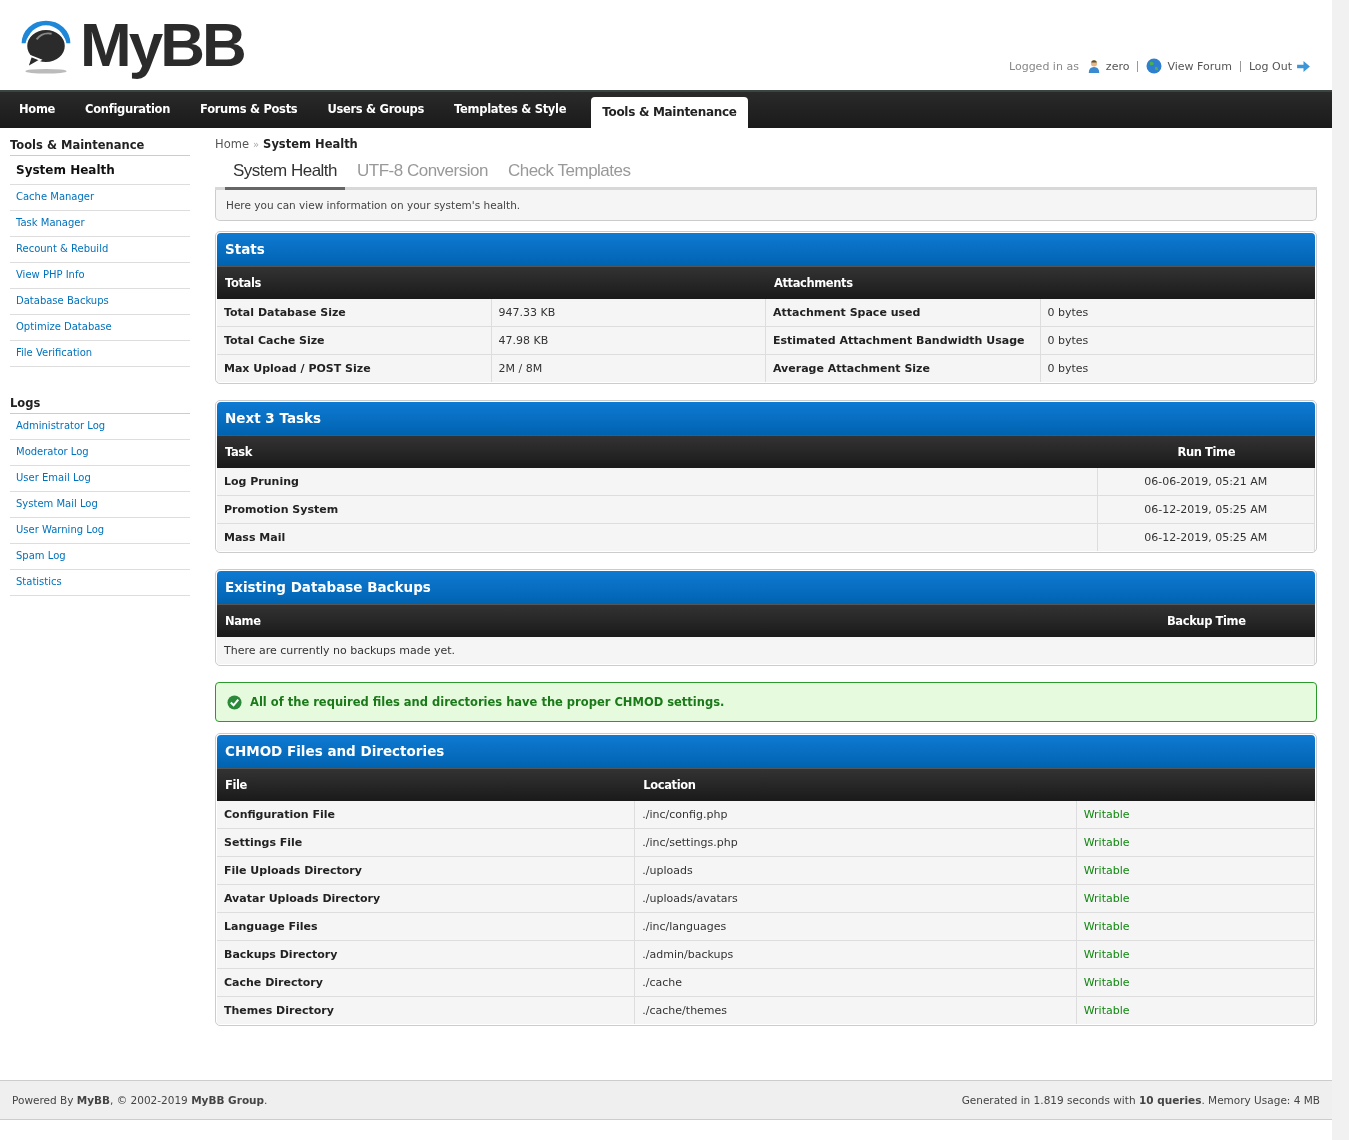 This screenshot has width=1349, height=1140. Describe the element at coordinates (657, 537) in the screenshot. I see `table-cell: Mass Mail` at that location.